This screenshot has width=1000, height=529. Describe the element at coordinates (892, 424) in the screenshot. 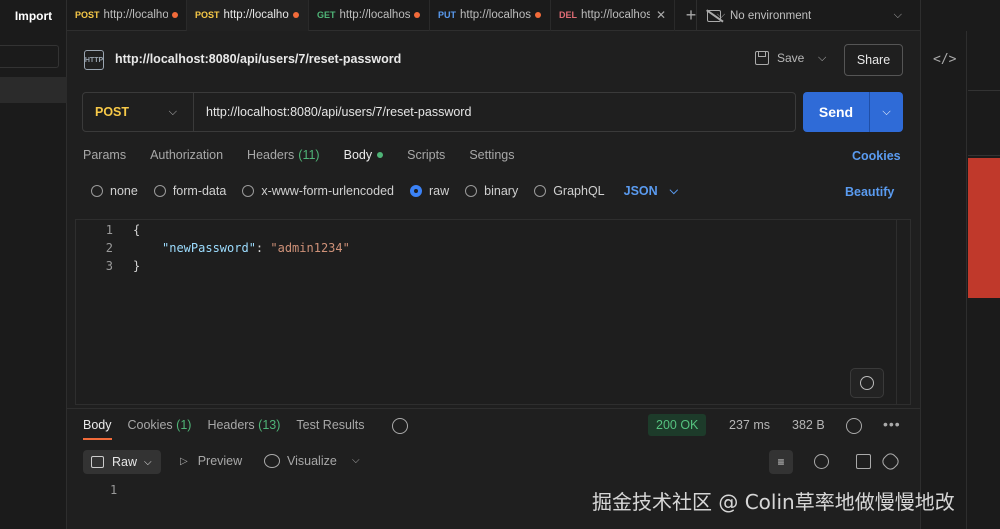

I see `more-options-icon: •••` at that location.